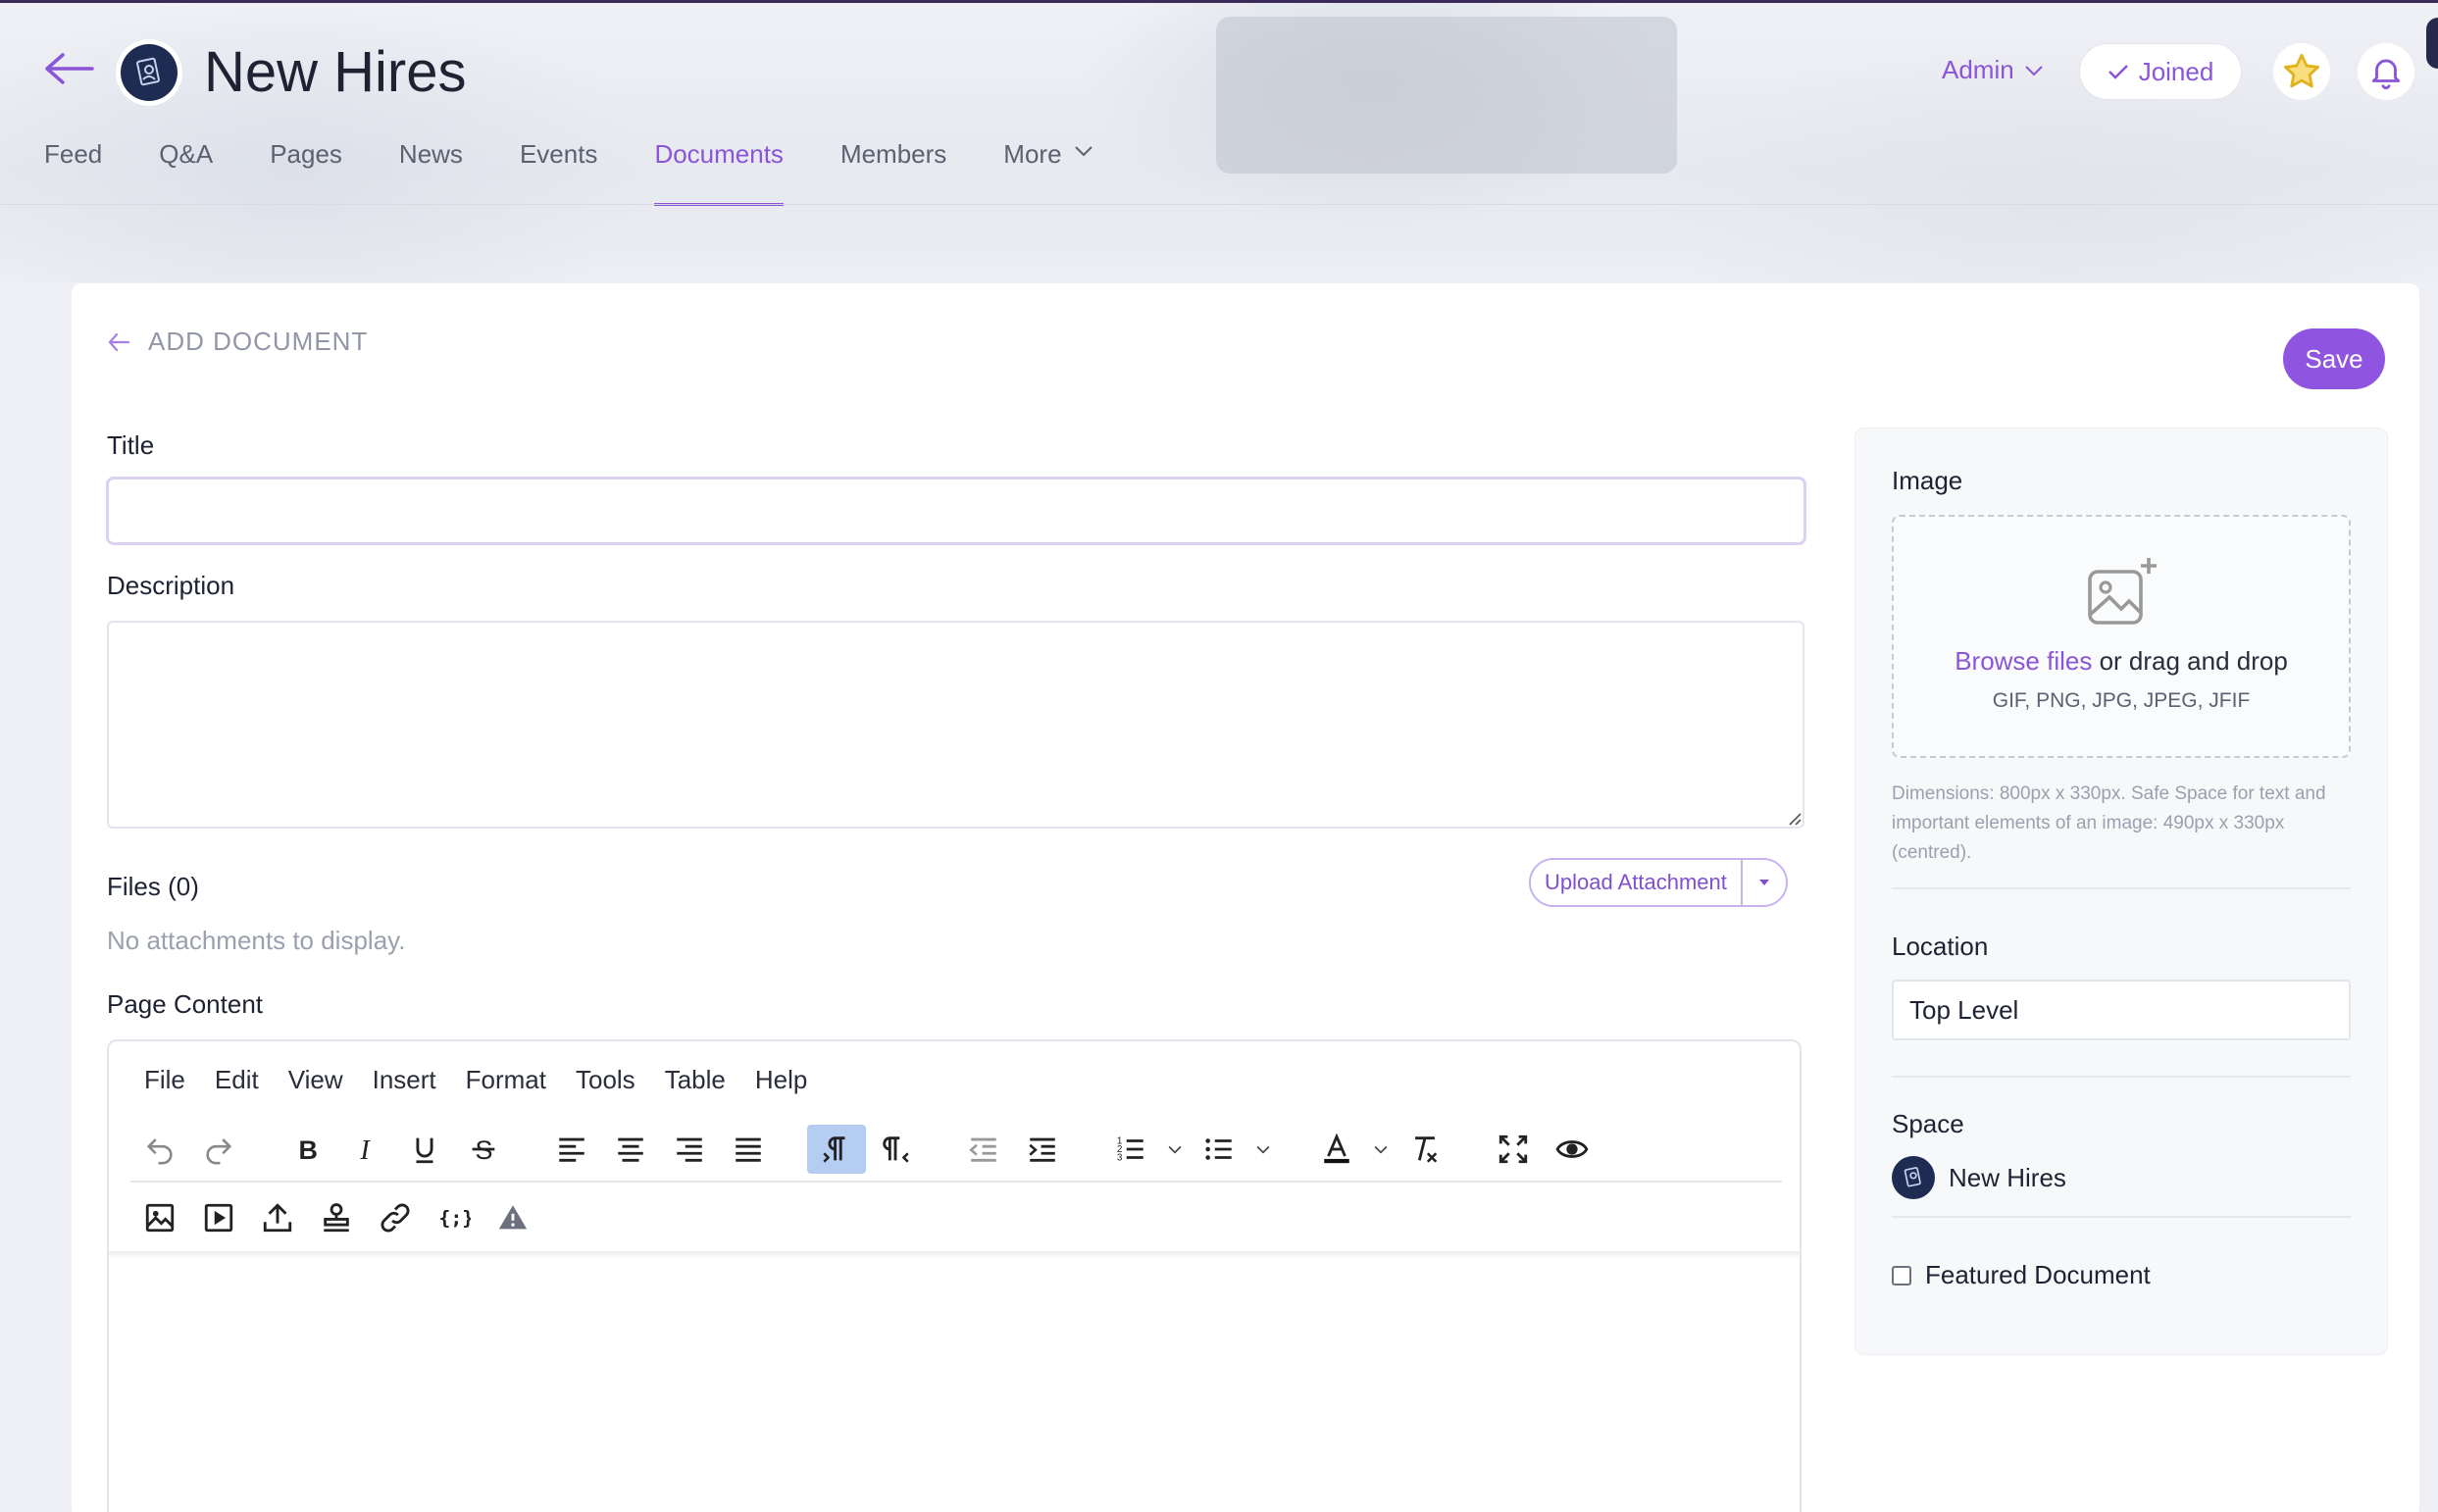 This screenshot has width=2438, height=1512. Describe the element at coordinates (605, 1080) in the screenshot. I see `menu-tools: Tools` at that location.